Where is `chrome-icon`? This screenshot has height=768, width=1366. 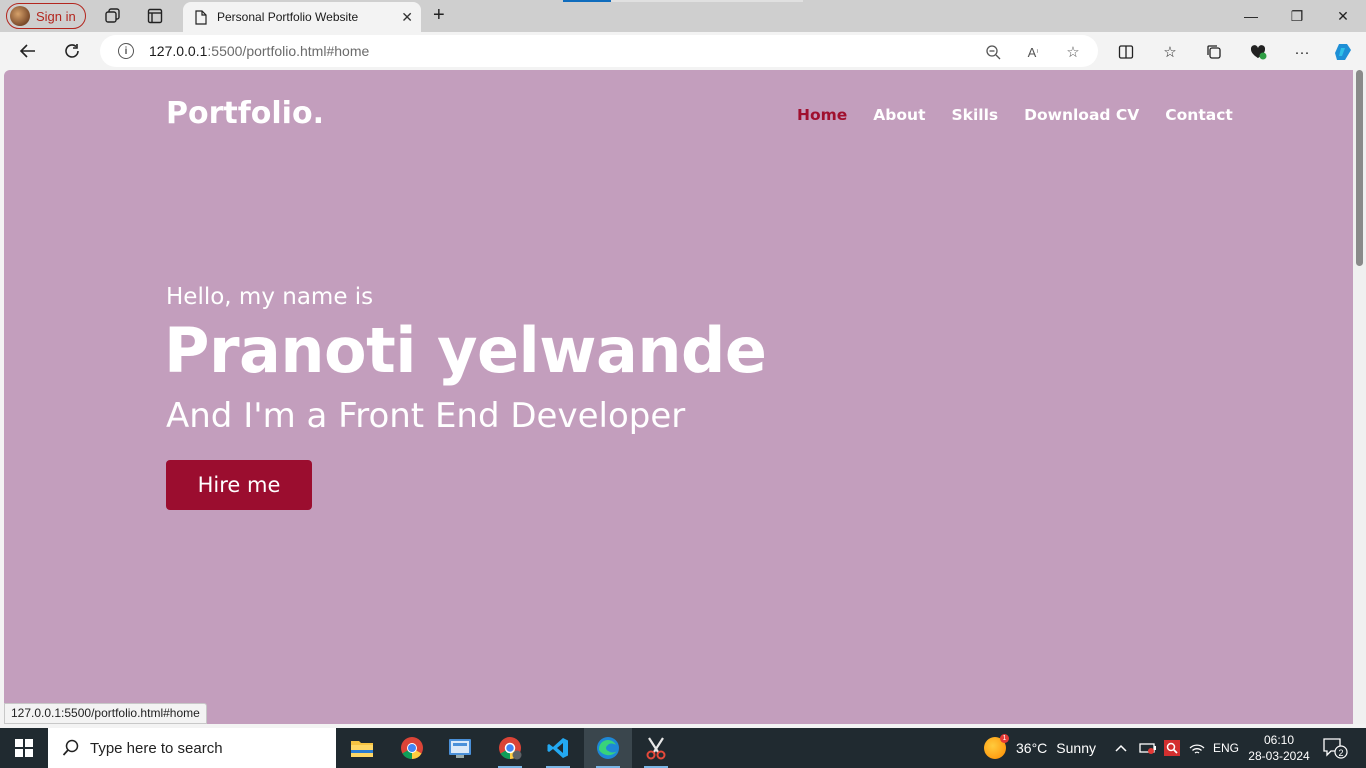 chrome-icon is located at coordinates (412, 748).